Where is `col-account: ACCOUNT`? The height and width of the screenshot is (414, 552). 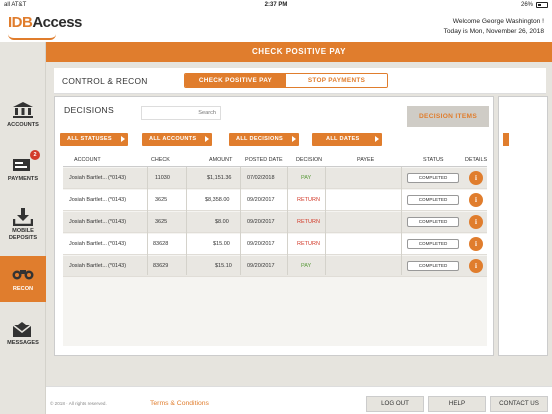
col-account: ACCOUNT is located at coordinates (87, 160).